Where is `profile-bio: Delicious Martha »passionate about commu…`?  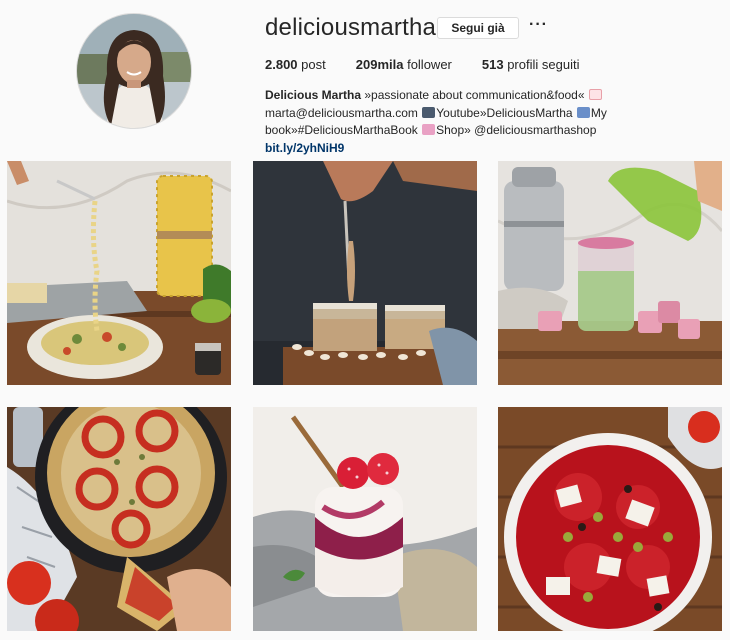 profile-bio: Delicious Martha »passionate about commu… is located at coordinates (465, 122).